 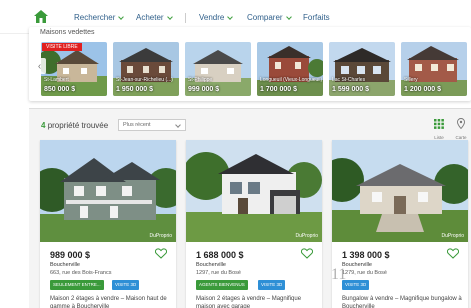 What do you see at coordinates (364, 273) in the screenshot?
I see `listing-address: 1279, rue du Bosé` at bounding box center [364, 273].